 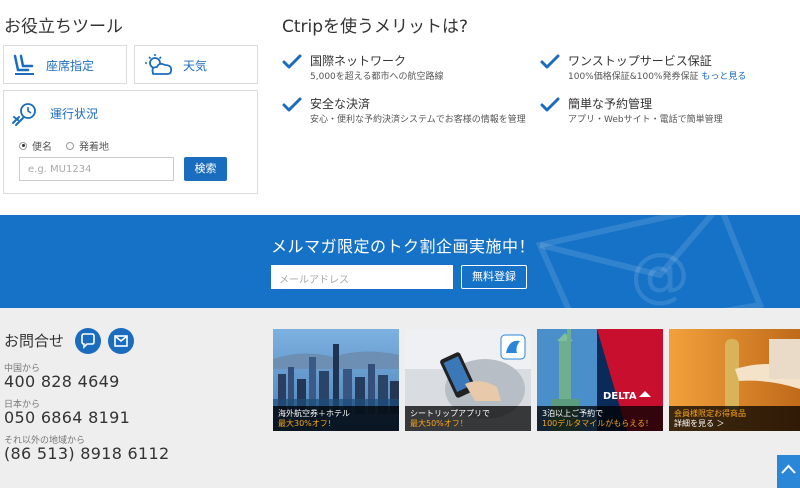 I want to click on banner-line1: シートリップアプリで, so click(x=450, y=413).